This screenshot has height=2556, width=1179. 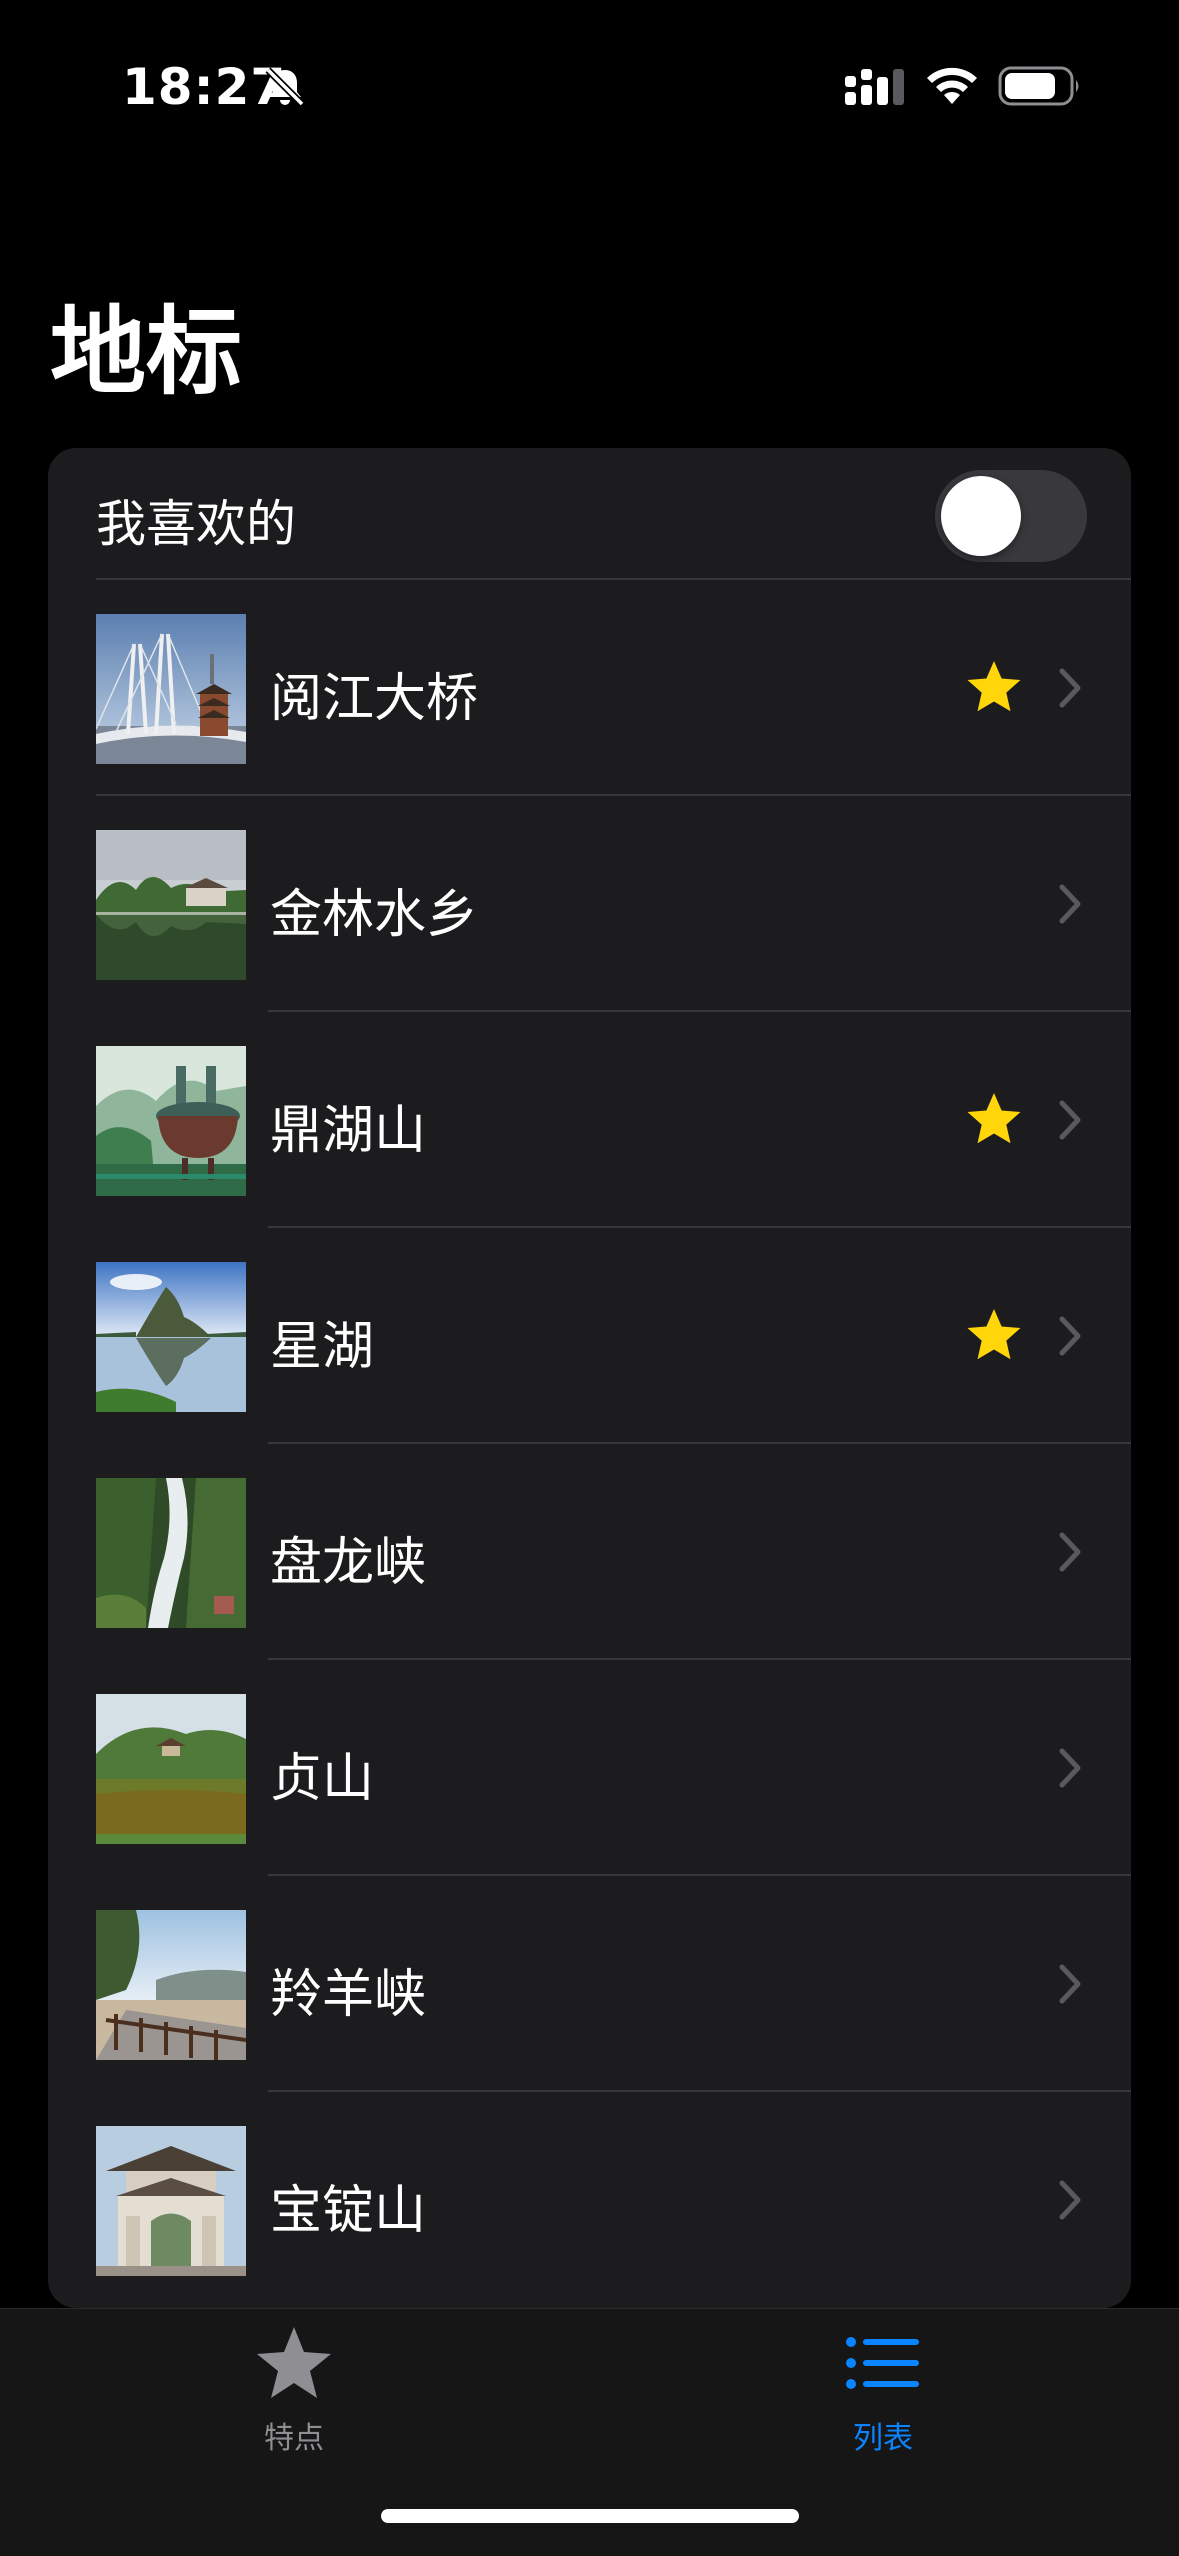 What do you see at coordinates (374, 699) in the screenshot?
I see `landmark-name: 阅江大桥` at bounding box center [374, 699].